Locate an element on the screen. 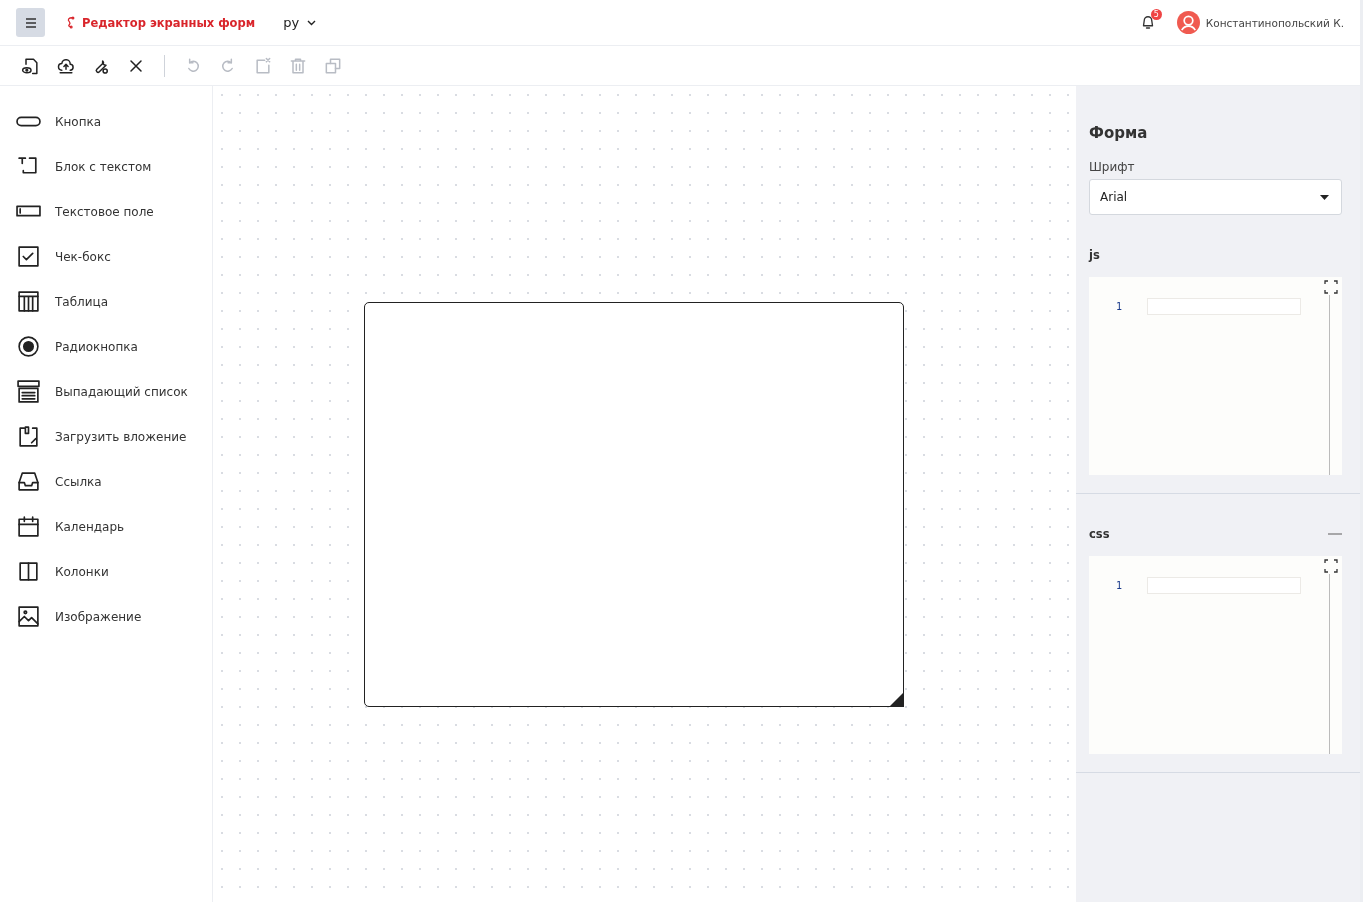 The width and height of the screenshot is (1363, 902). component-item: Изображение is located at coordinates (106, 616).